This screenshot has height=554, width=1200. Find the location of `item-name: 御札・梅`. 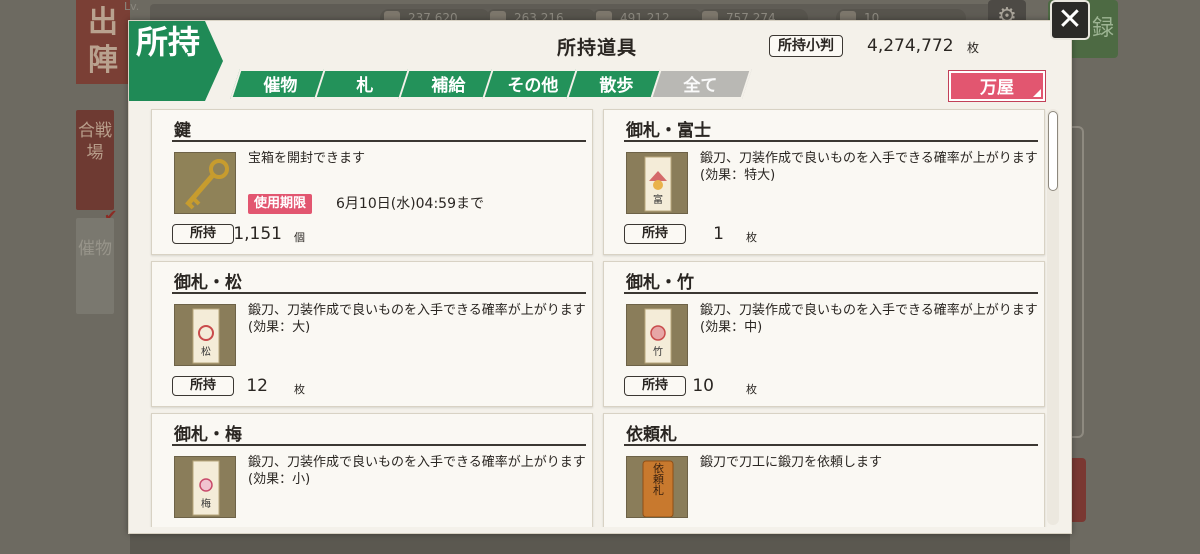

item-name: 御札・梅 is located at coordinates (208, 435).